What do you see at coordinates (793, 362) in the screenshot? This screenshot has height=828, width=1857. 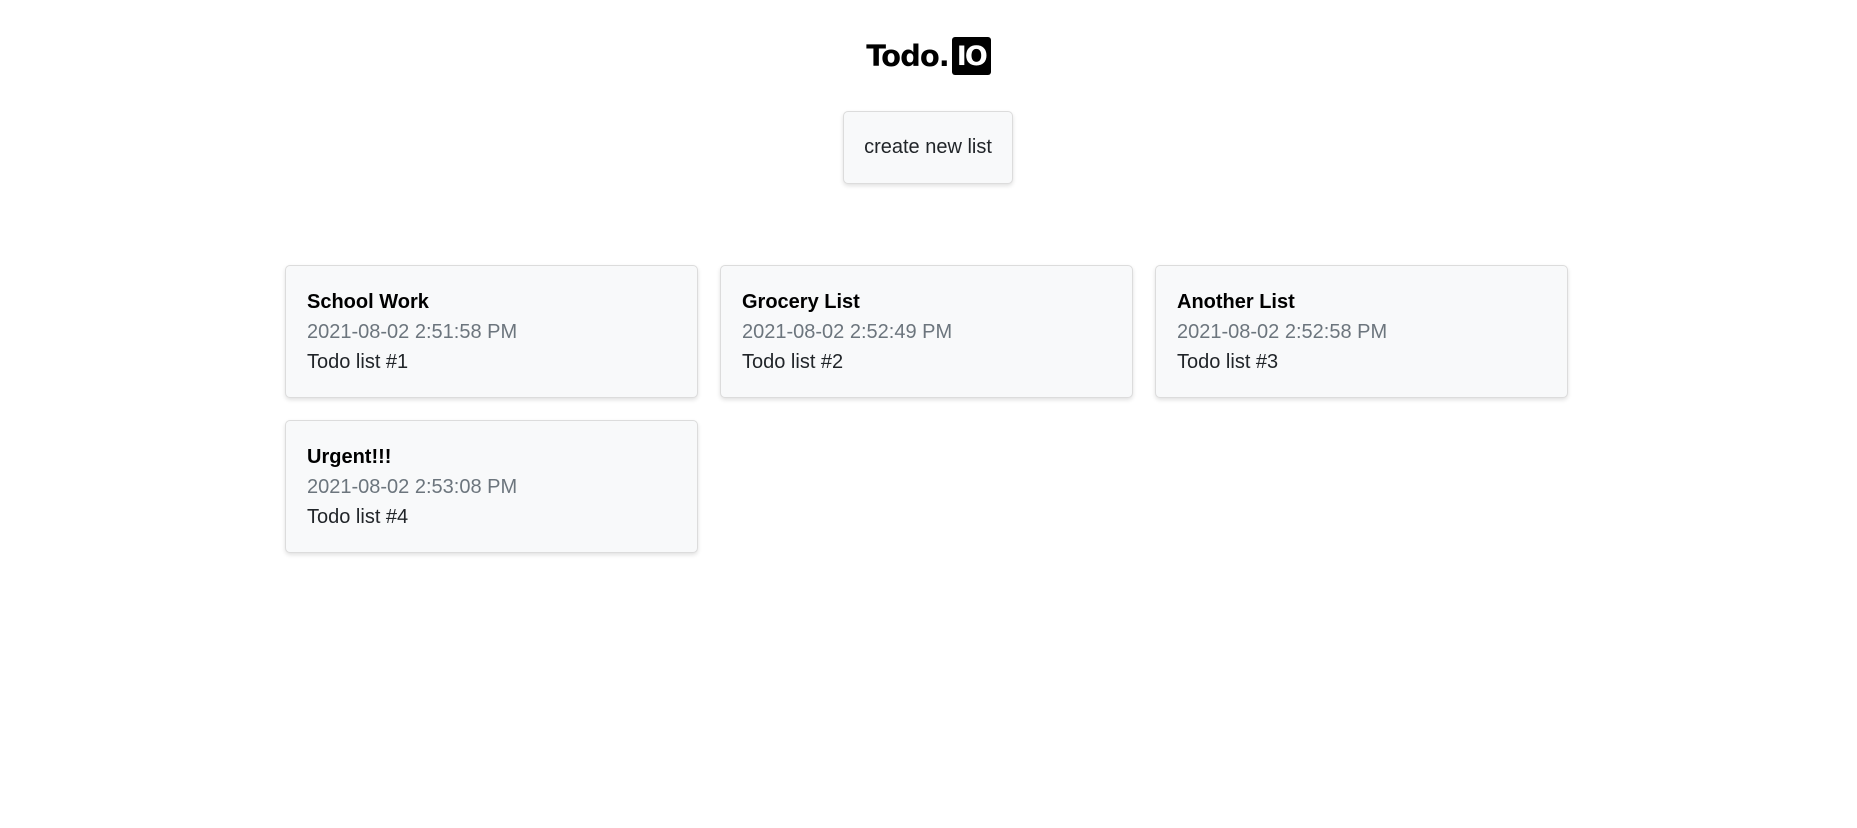 I see `list-card-subtitle: Todo list #2` at bounding box center [793, 362].